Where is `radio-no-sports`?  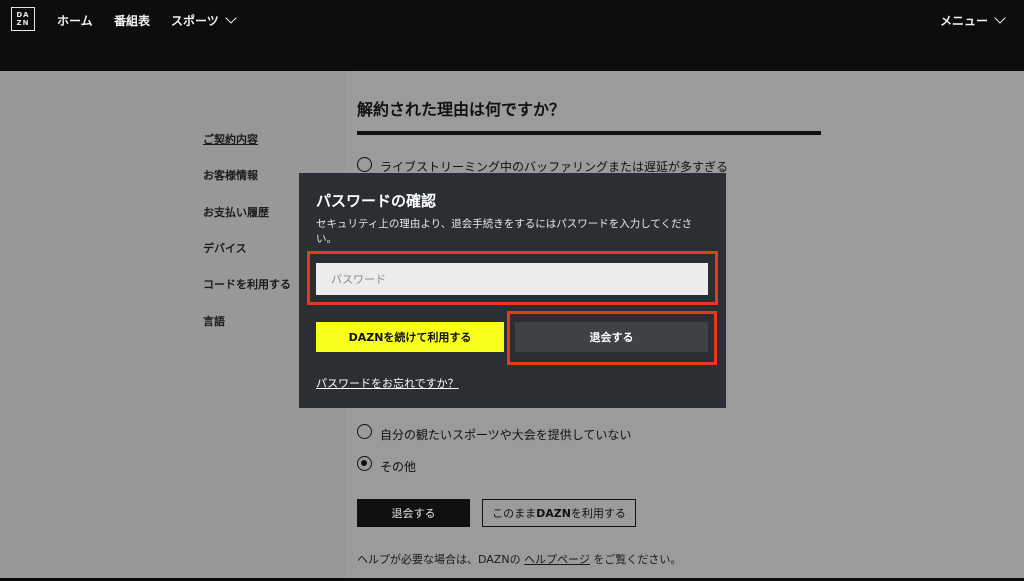
radio-no-sports is located at coordinates (364, 431).